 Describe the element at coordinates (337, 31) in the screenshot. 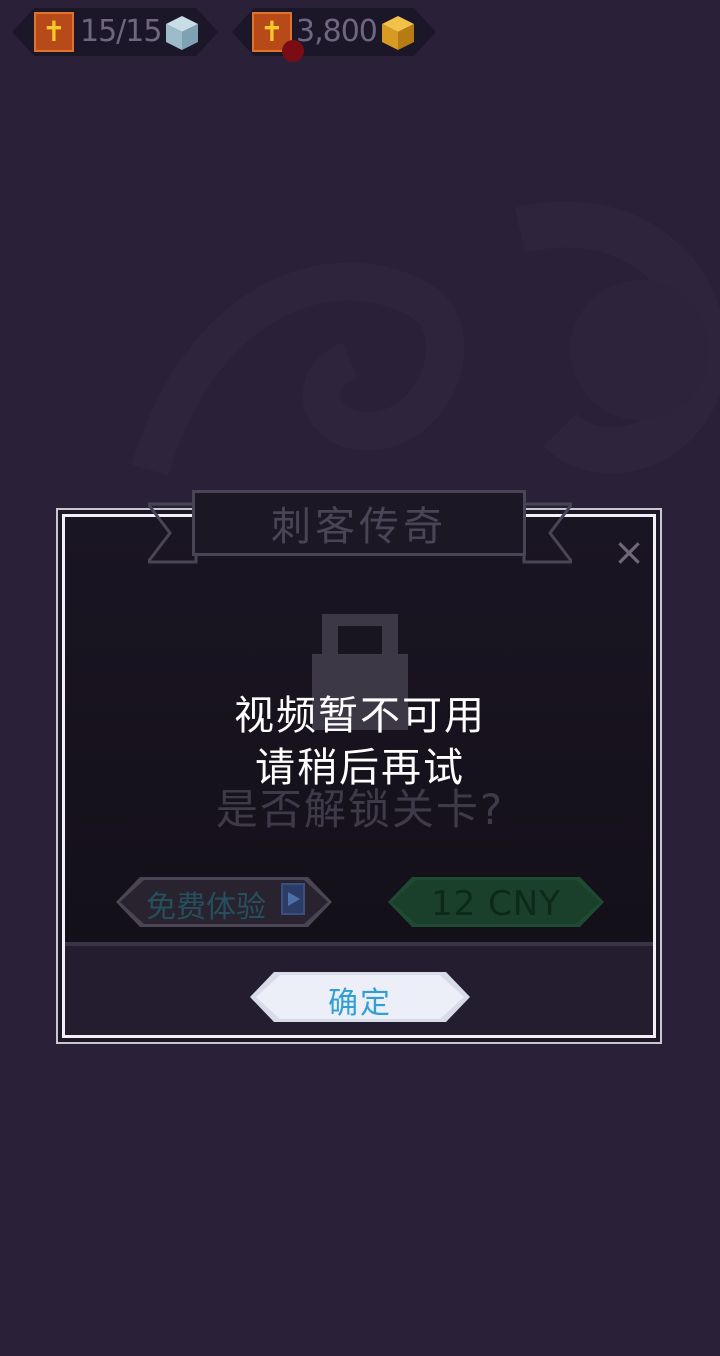

I see `coins-value: 3,800` at that location.